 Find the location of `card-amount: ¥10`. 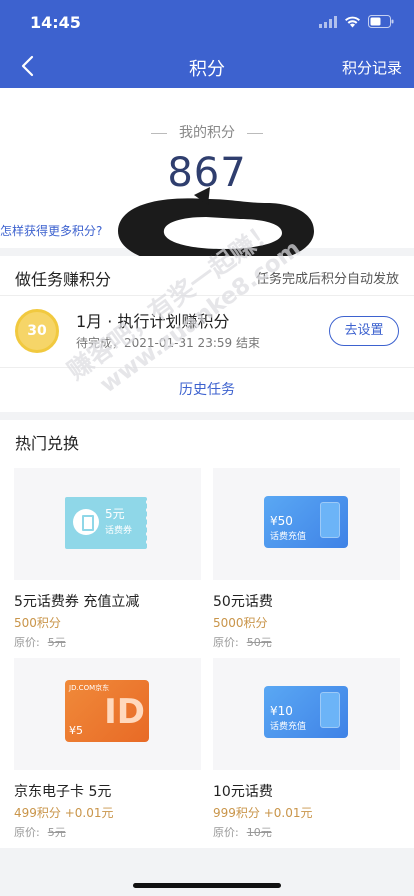

card-amount: ¥10 is located at coordinates (281, 711).